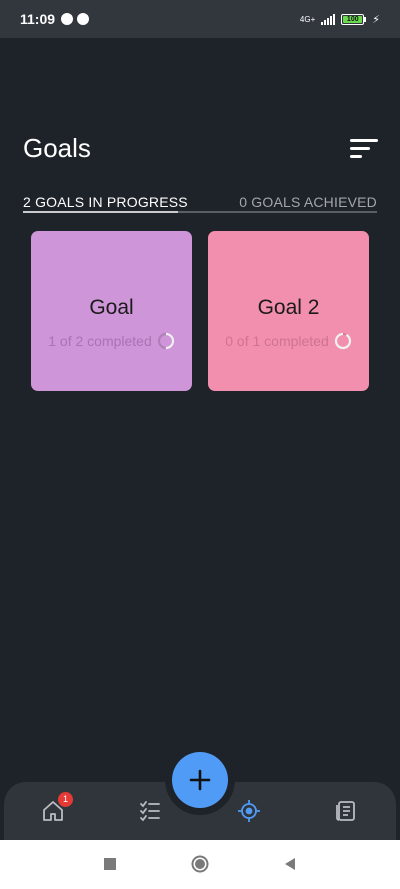 The image size is (400, 889). I want to click on tab-achieved: 0 GOALS ACHIEVED, so click(308, 202).